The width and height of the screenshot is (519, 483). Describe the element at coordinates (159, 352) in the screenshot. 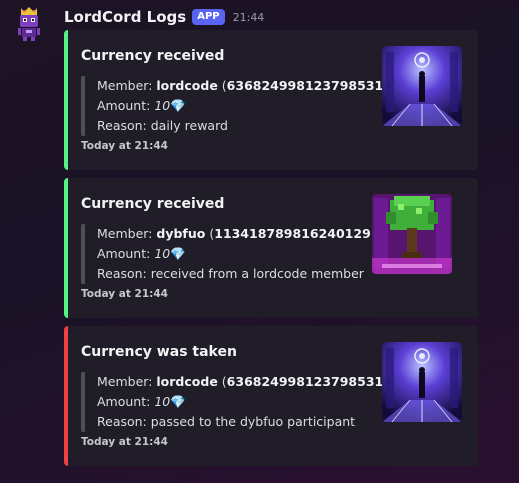

I see `embed-title: Currency was taken` at that location.